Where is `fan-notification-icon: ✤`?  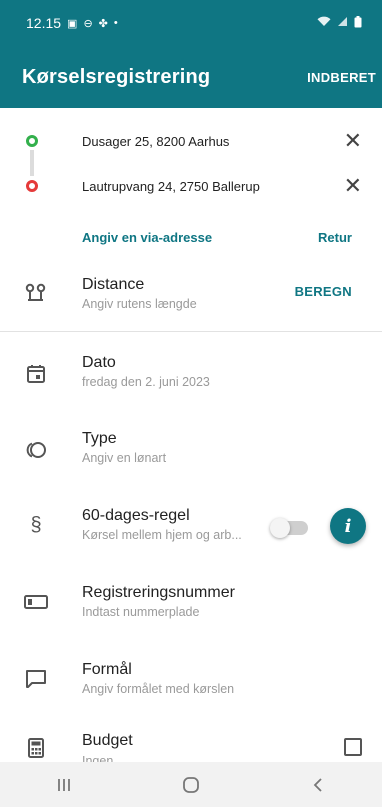
fan-notification-icon: ✤ is located at coordinates (103, 23).